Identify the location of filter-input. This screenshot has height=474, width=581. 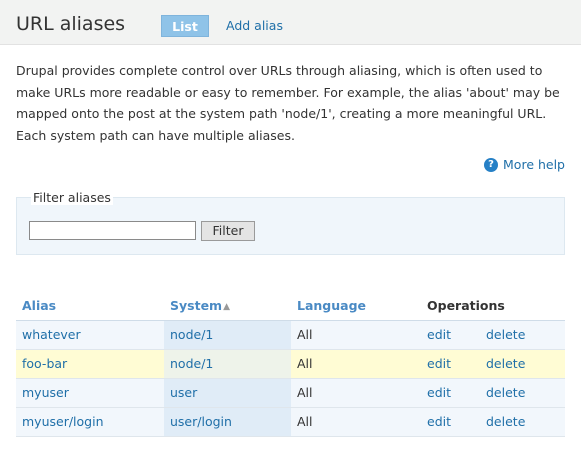
(112, 230).